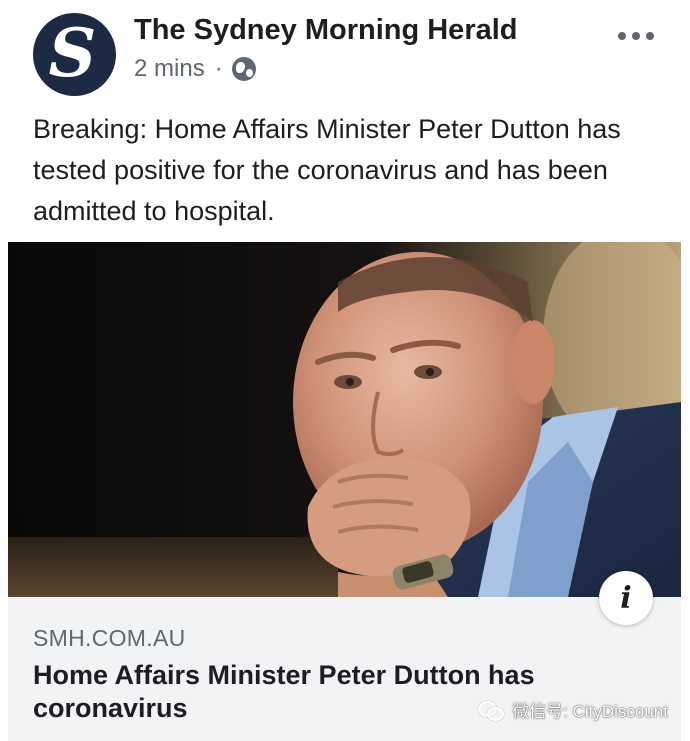 This screenshot has height=741, width=690. I want to click on page-avatar: S, so click(74, 54).